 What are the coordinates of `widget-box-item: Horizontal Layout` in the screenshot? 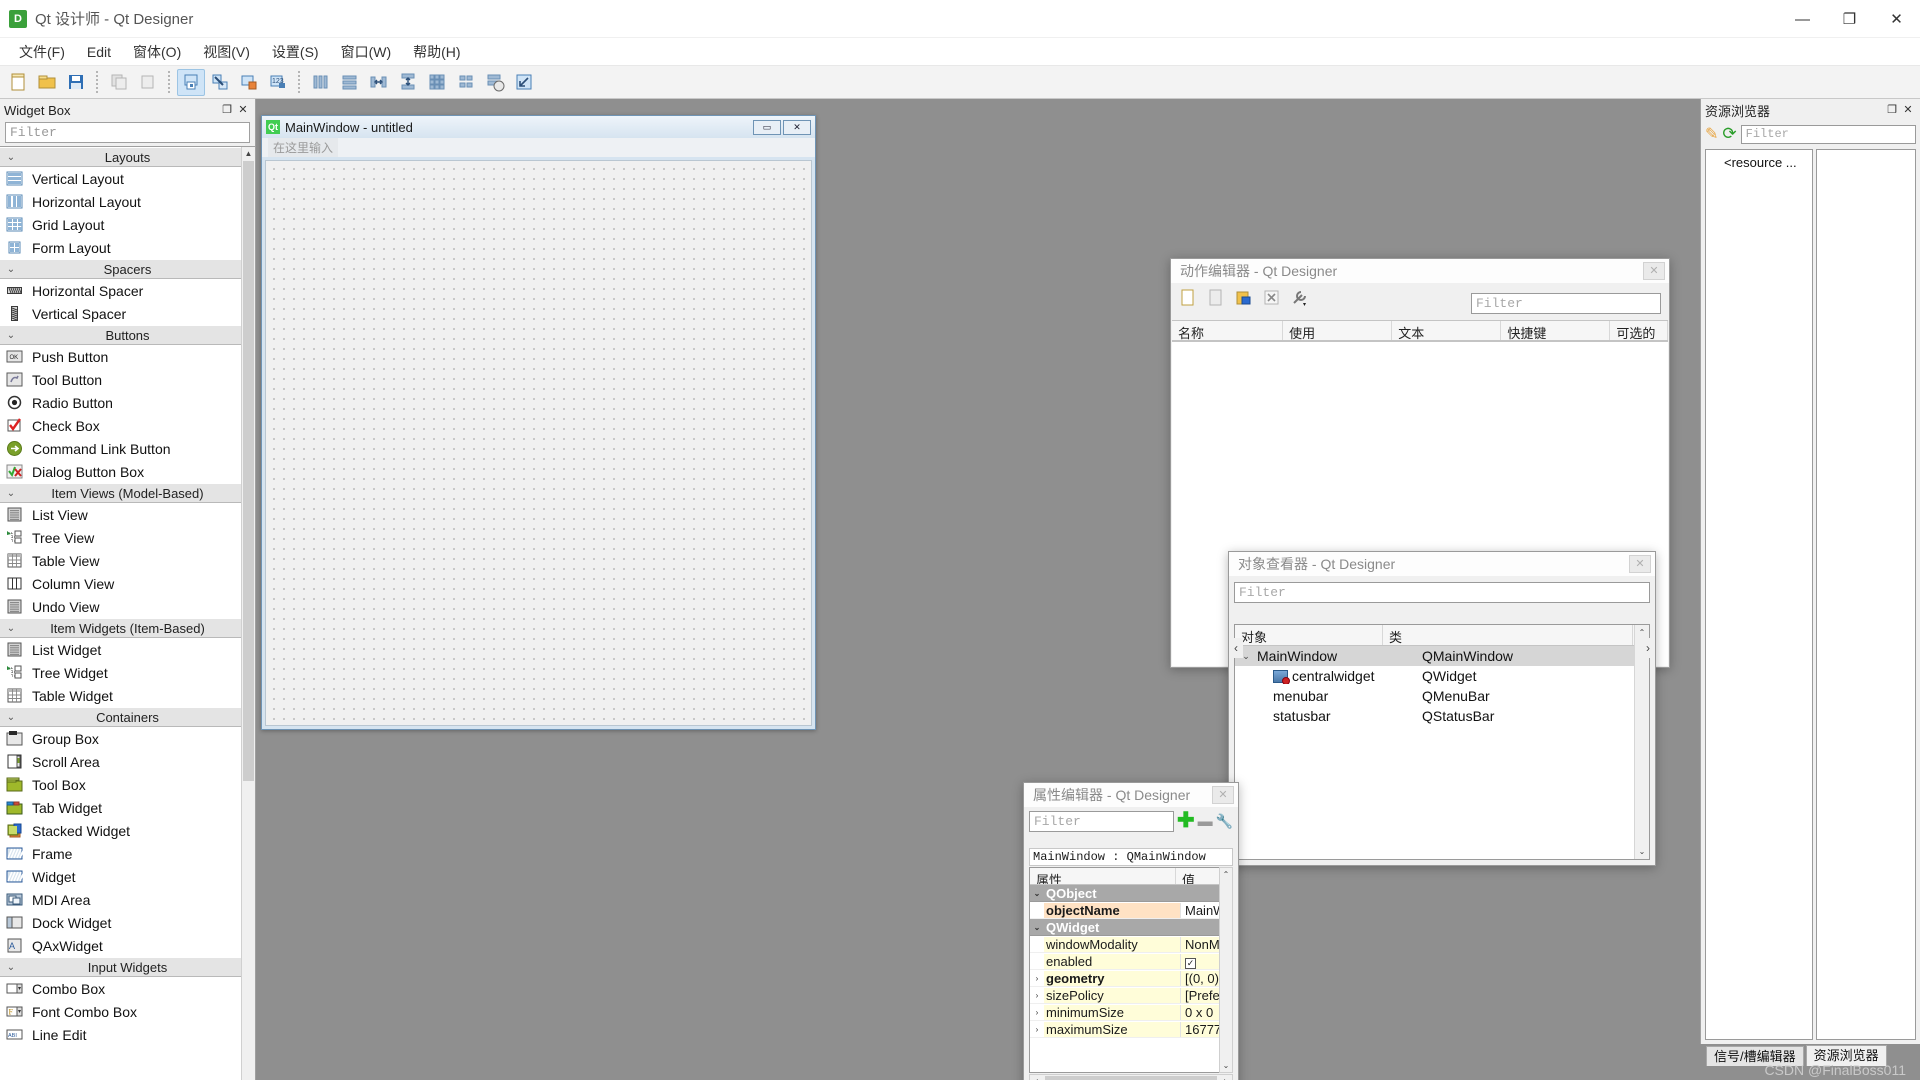 It's located at (127, 201).